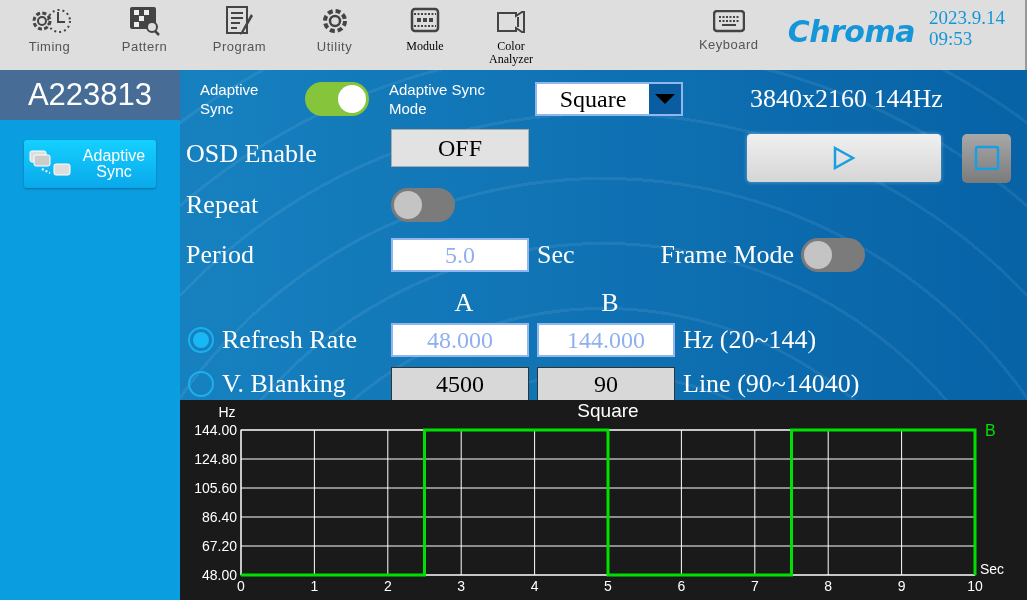  I want to click on play-button, so click(844, 158).